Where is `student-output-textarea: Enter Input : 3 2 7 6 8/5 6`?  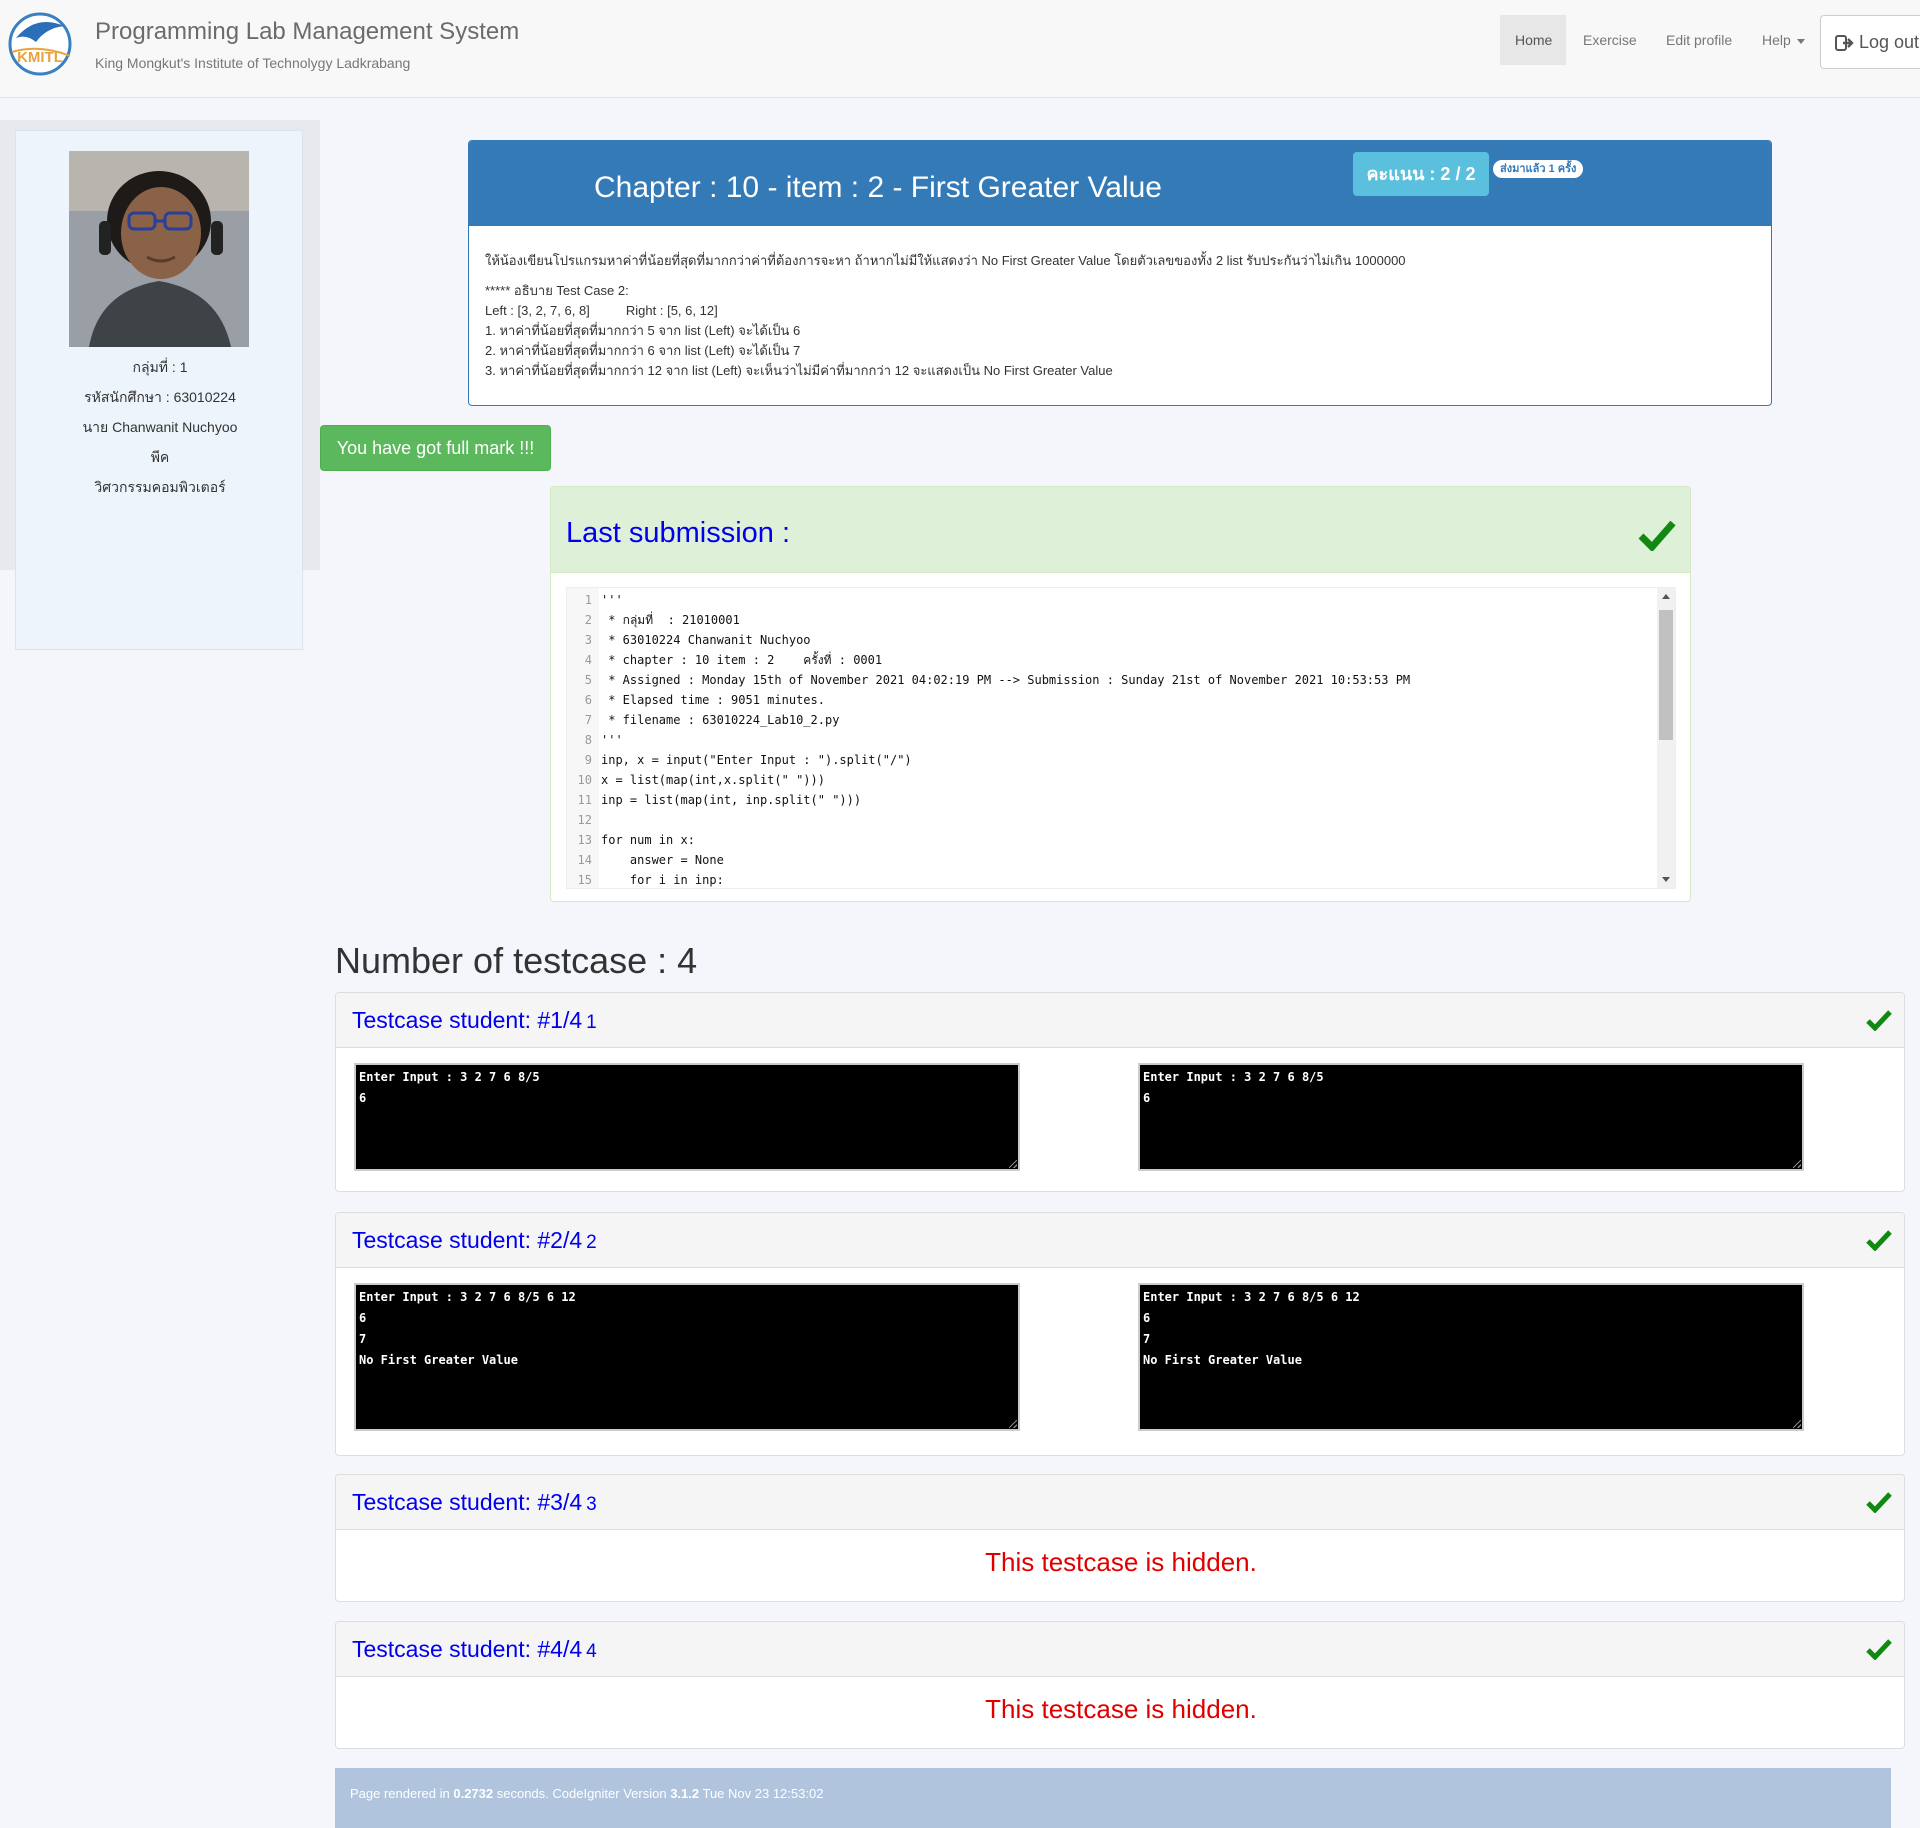 student-output-textarea: Enter Input : 3 2 7 6 8/5 6 is located at coordinates (1471, 1117).